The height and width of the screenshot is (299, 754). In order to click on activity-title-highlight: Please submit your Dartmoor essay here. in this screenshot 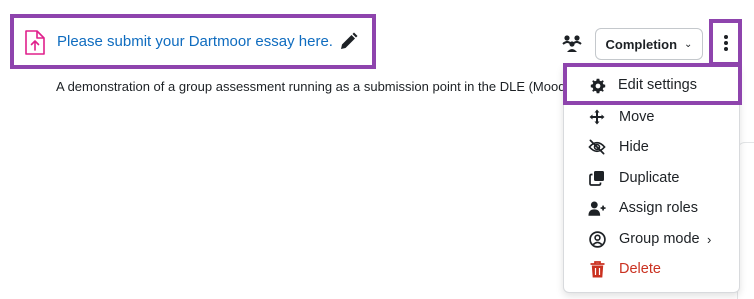, I will do `click(193, 41)`.